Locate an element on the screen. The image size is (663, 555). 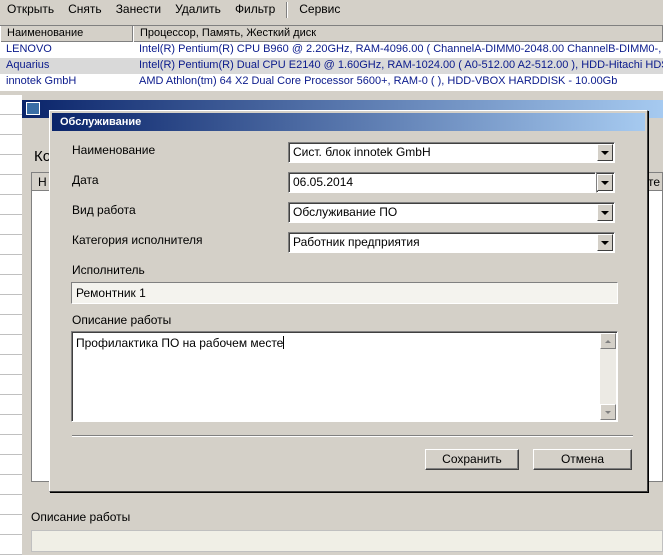
description-value: Профилактика ПО на рабочем месте is located at coordinates (180, 343).